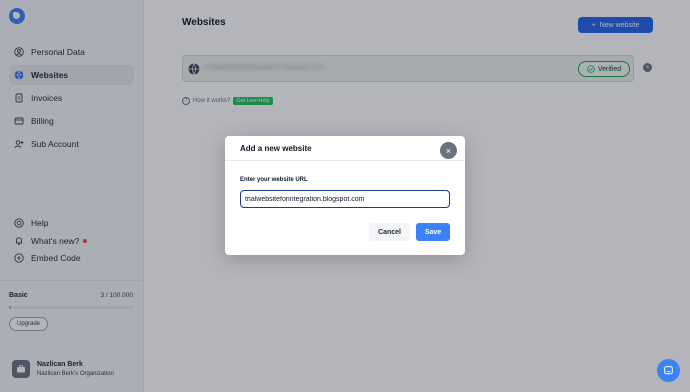  I want to click on cancel-button: Cancel, so click(389, 232).